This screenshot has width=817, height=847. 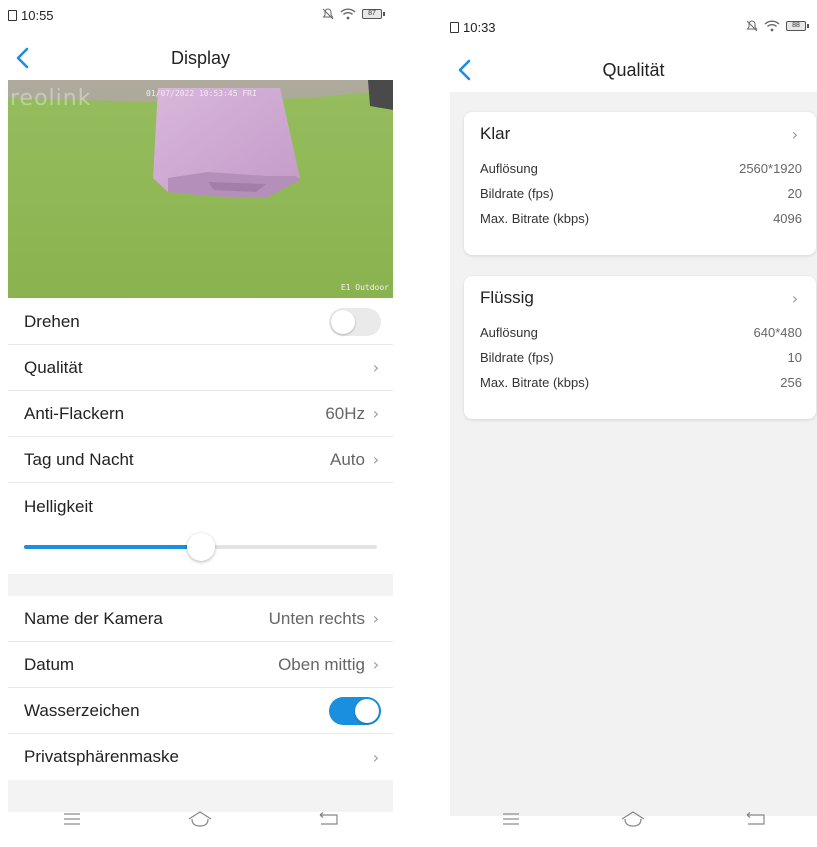 What do you see at coordinates (82, 710) in the screenshot?
I see `row-label: Wasserzeichen` at bounding box center [82, 710].